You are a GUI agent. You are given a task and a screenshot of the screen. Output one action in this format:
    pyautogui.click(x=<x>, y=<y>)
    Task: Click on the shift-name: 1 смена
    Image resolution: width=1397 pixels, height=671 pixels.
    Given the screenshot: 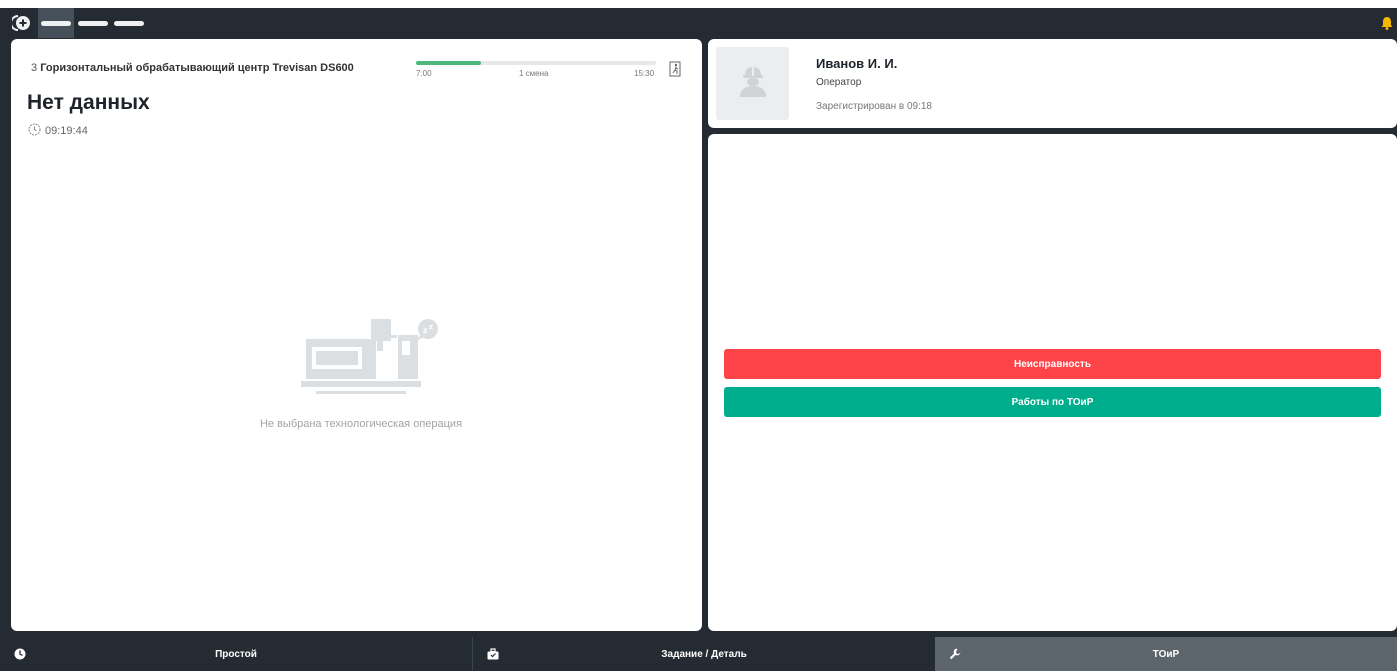 What is the action you would take?
    pyautogui.click(x=534, y=73)
    